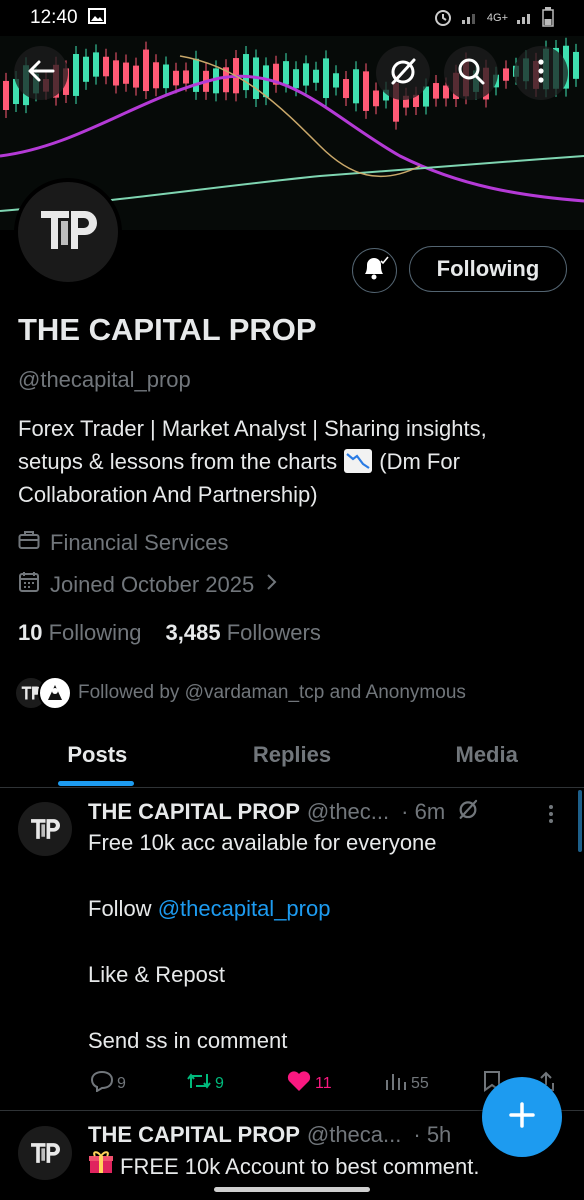 This screenshot has width=584, height=1200. What do you see at coordinates (121, 1083) in the screenshot?
I see `reply-count: 9` at bounding box center [121, 1083].